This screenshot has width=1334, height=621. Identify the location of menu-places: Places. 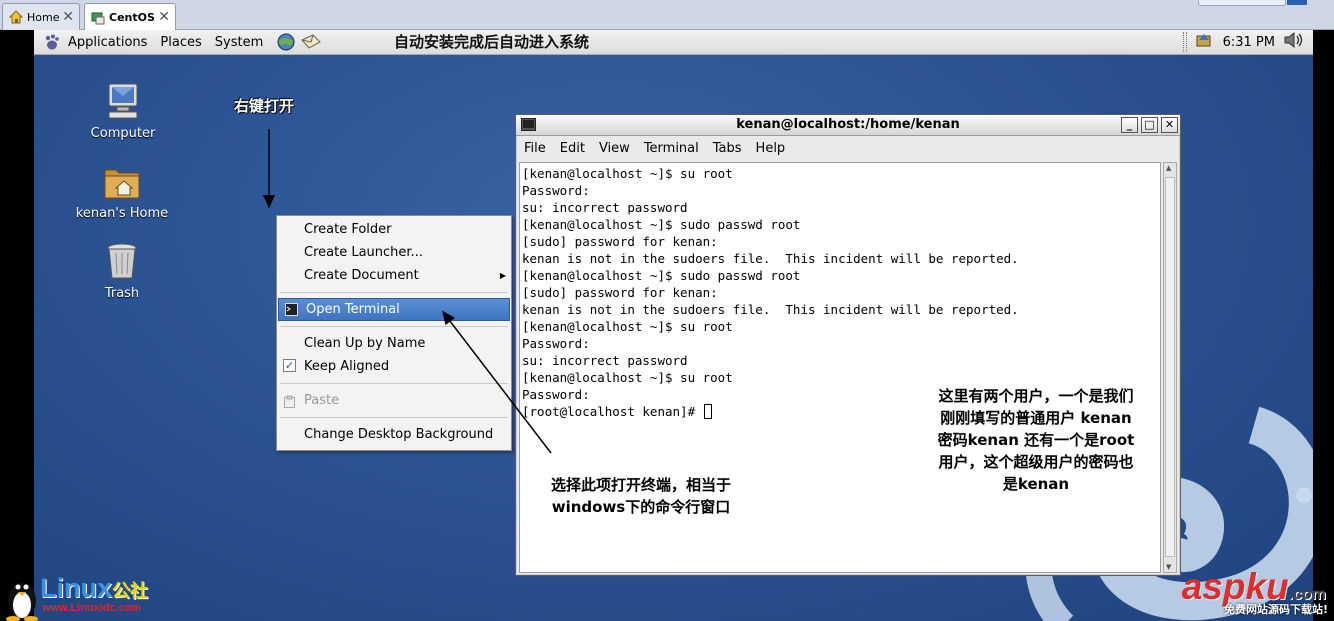
(180, 42).